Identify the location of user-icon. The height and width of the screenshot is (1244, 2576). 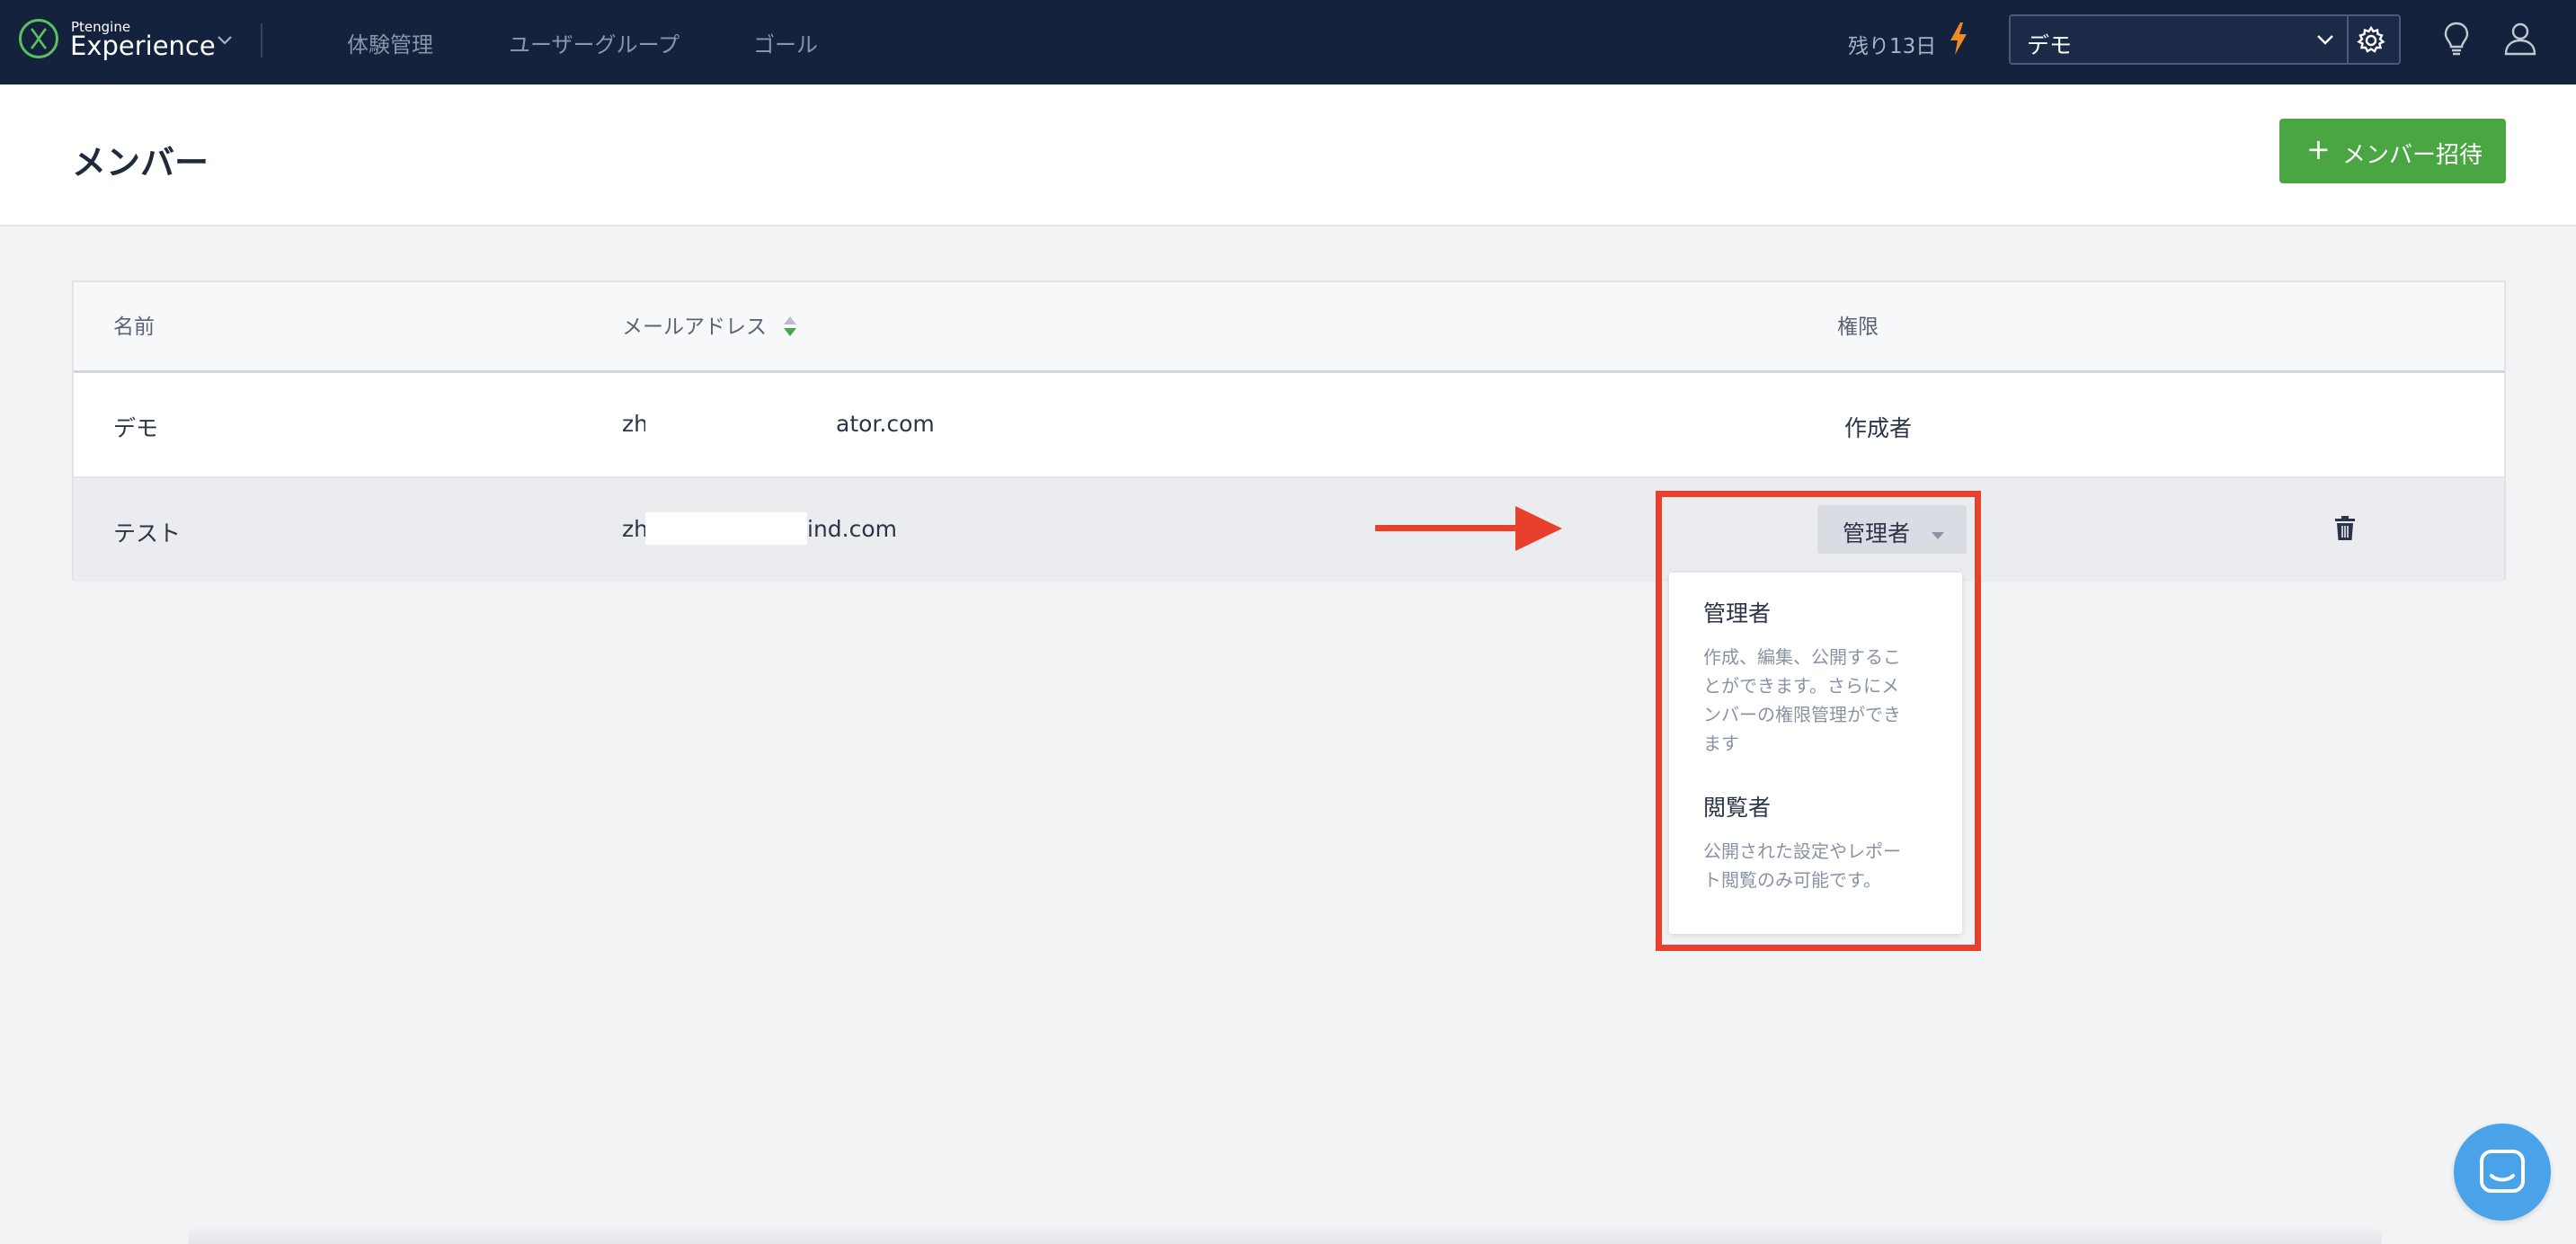
(2520, 40).